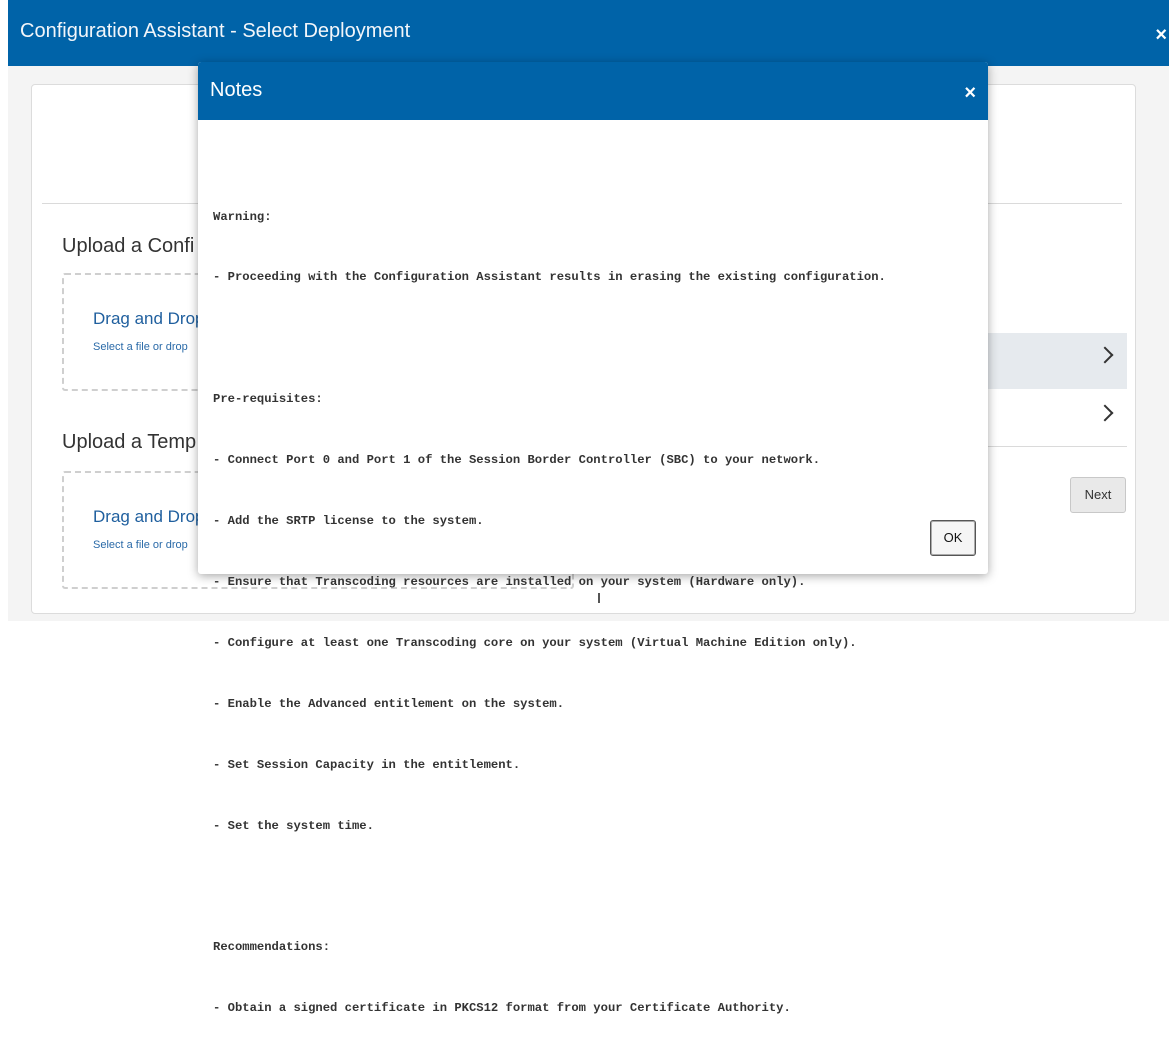 The height and width of the screenshot is (1059, 1169). What do you see at coordinates (1161, 35) in the screenshot?
I see `window-close-icon: ×` at bounding box center [1161, 35].